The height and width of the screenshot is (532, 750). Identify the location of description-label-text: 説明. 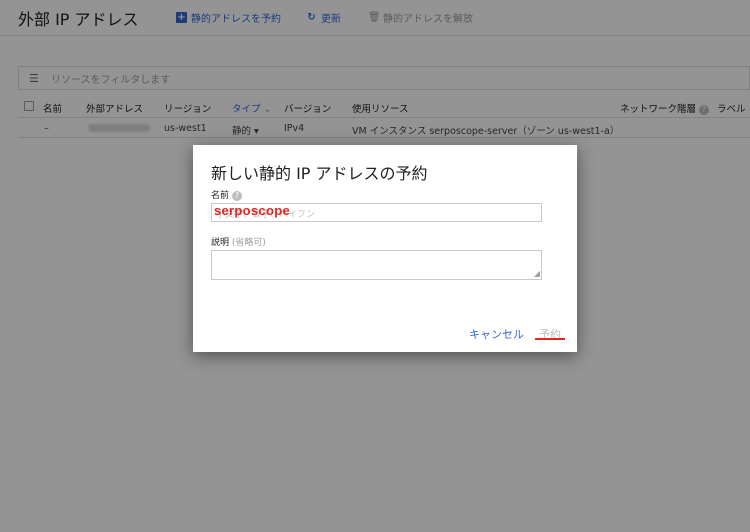
(220, 243).